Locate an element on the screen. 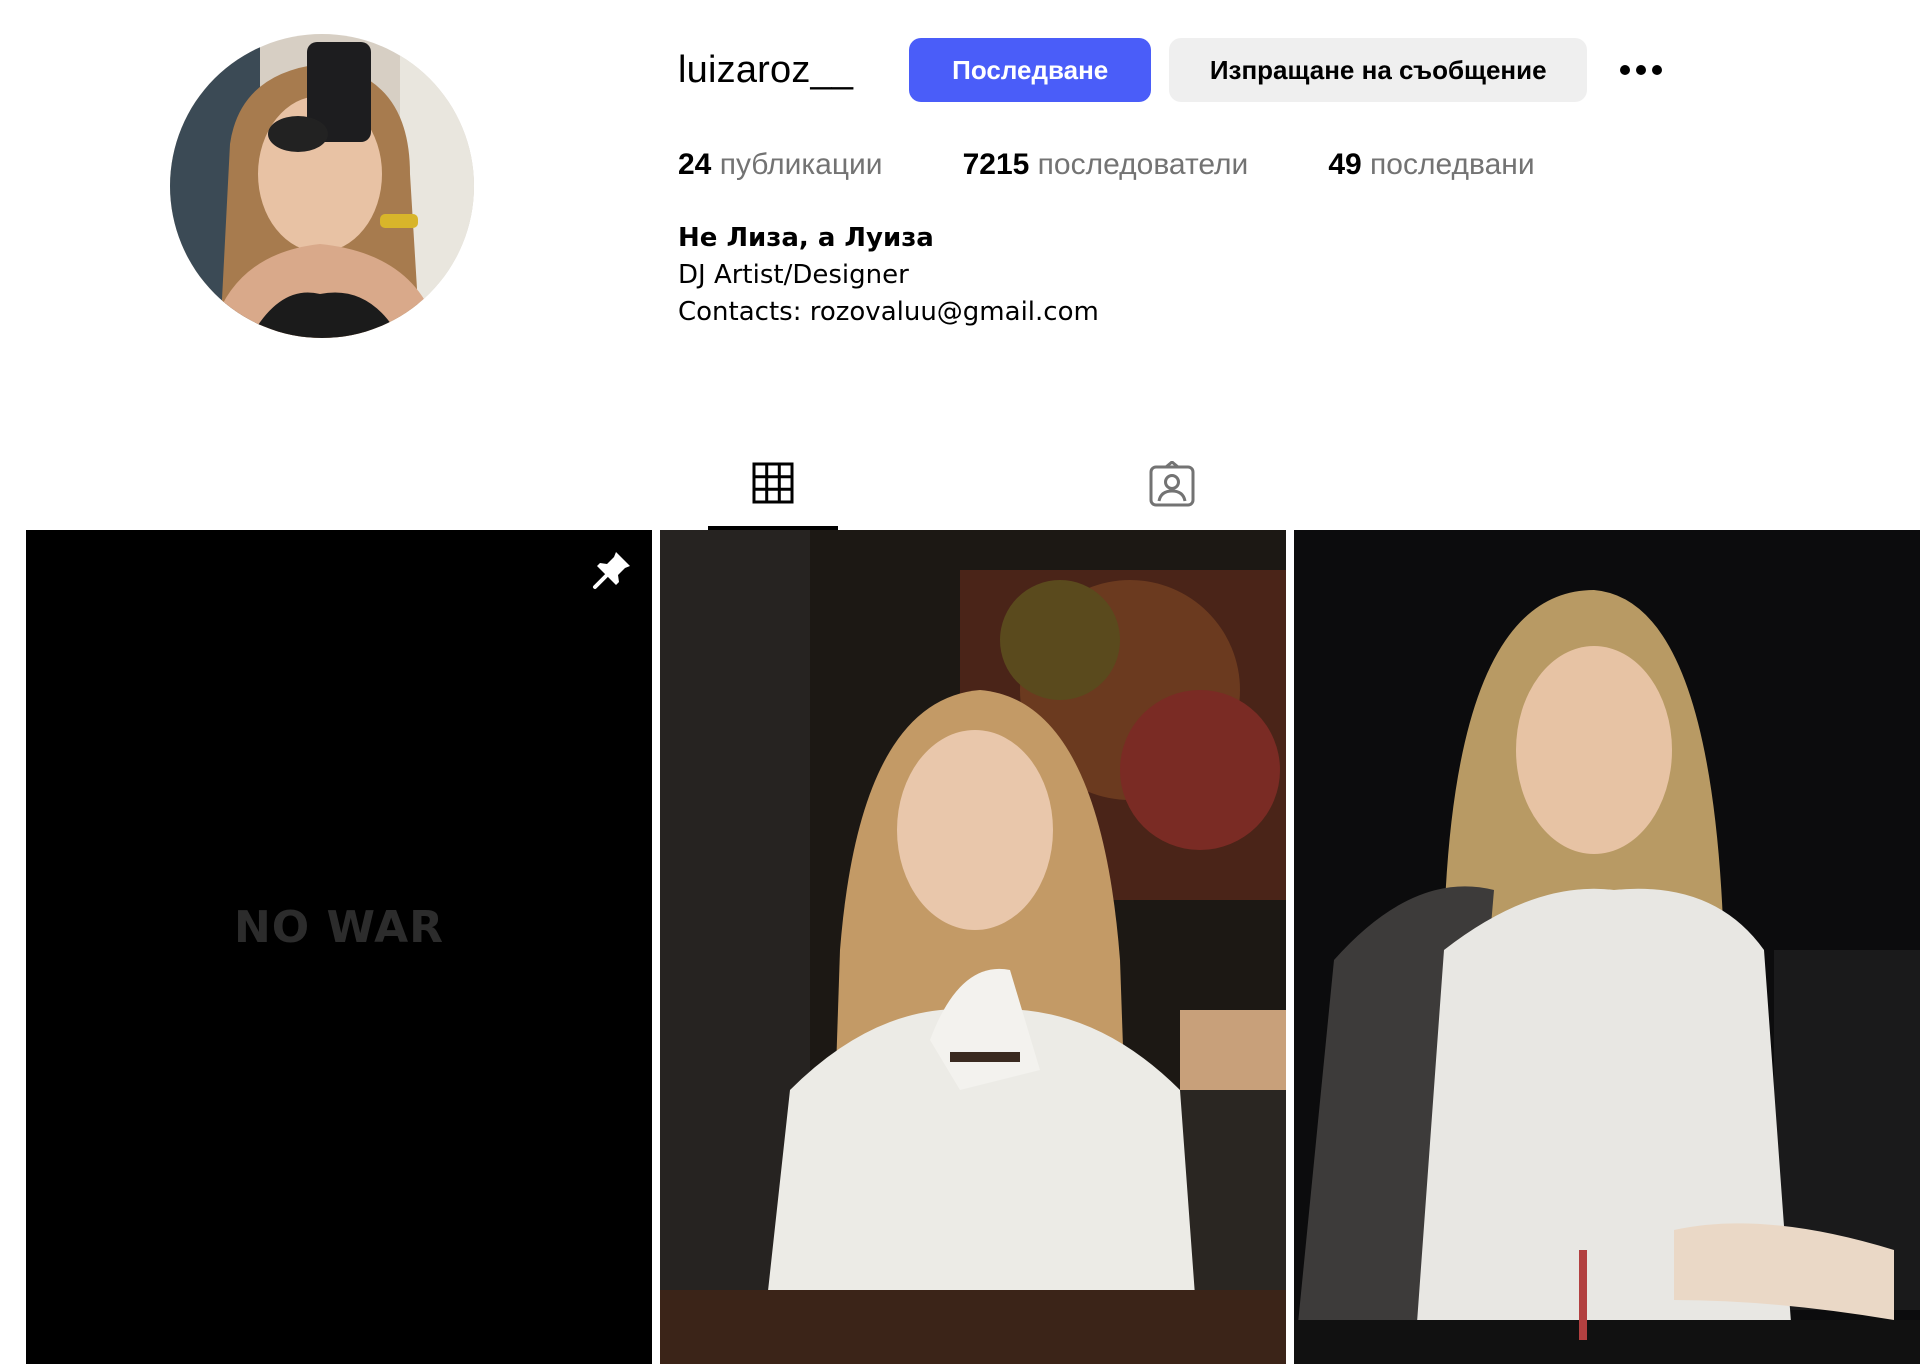 Image resolution: width=1920 pixels, height=1371 pixels. bio-name: Не Лиза, а Луиза is located at coordinates (806, 238).